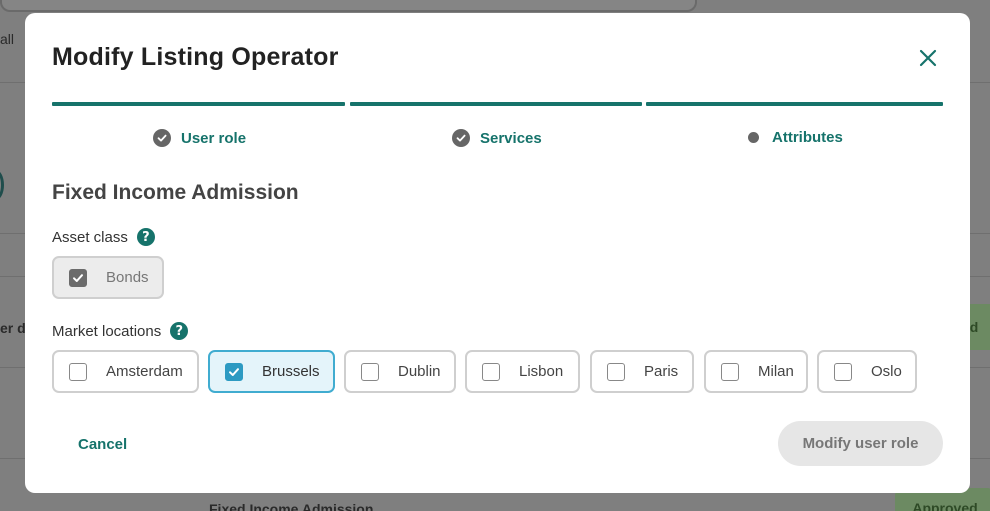 The height and width of the screenshot is (511, 990). Describe the element at coordinates (127, 277) in the screenshot. I see `option-label: Bonds` at that location.